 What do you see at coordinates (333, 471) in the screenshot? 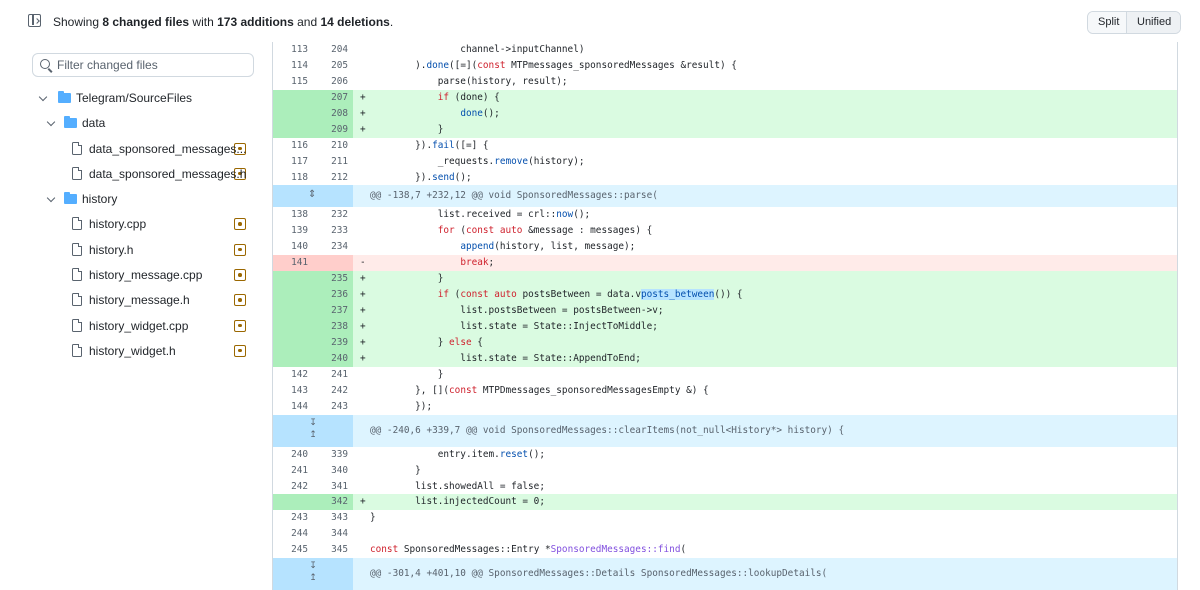
I see `new-line-number: 340` at bounding box center [333, 471].